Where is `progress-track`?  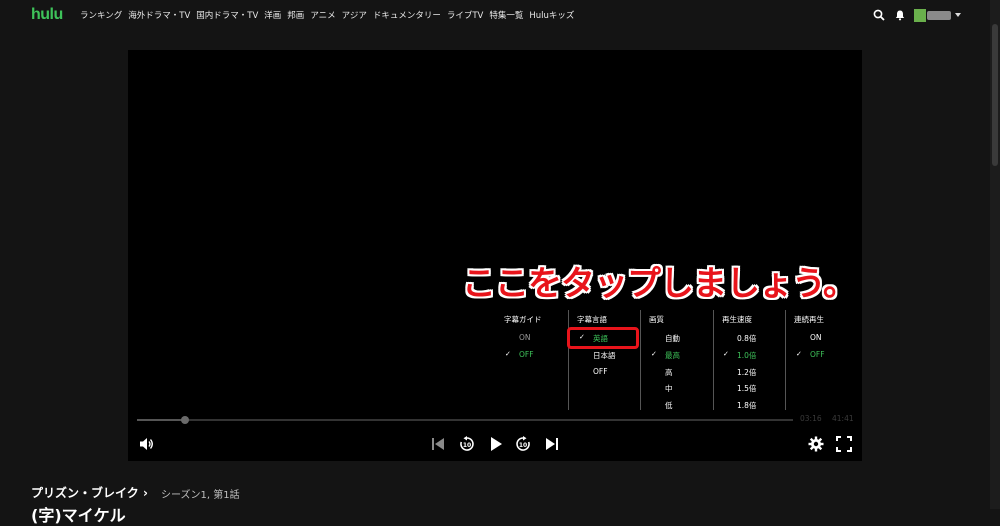
progress-track is located at coordinates (465, 420).